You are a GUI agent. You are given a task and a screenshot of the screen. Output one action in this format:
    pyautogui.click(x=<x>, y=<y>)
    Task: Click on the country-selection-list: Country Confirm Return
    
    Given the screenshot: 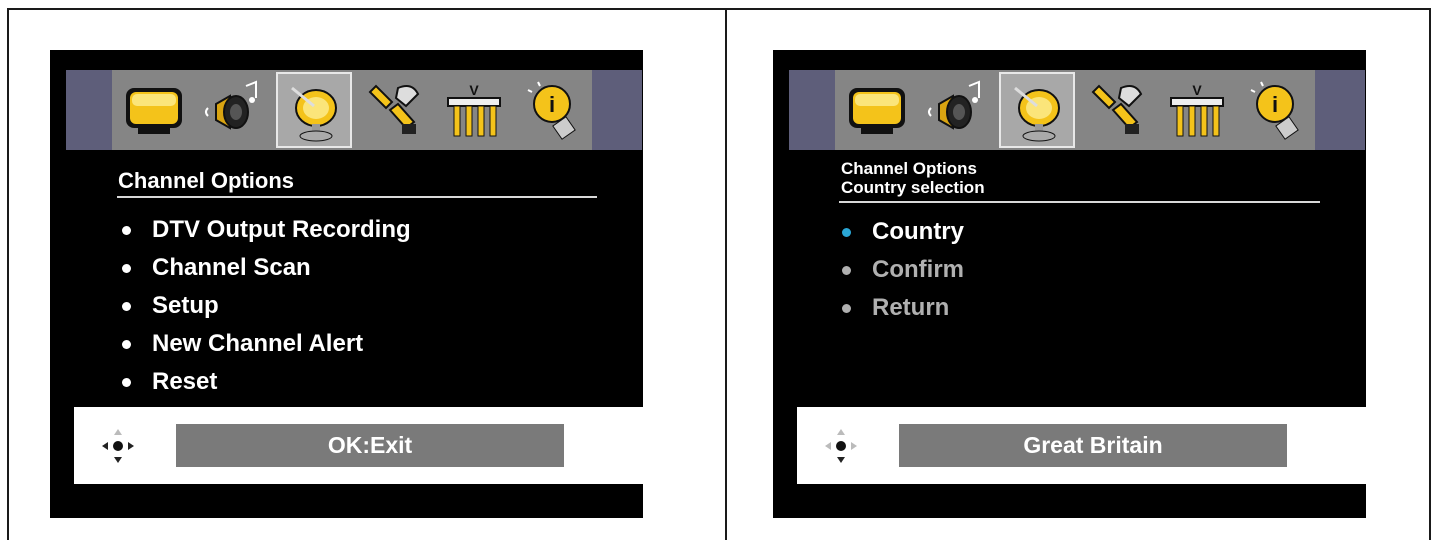 What is the action you would take?
    pyautogui.click(x=901, y=270)
    